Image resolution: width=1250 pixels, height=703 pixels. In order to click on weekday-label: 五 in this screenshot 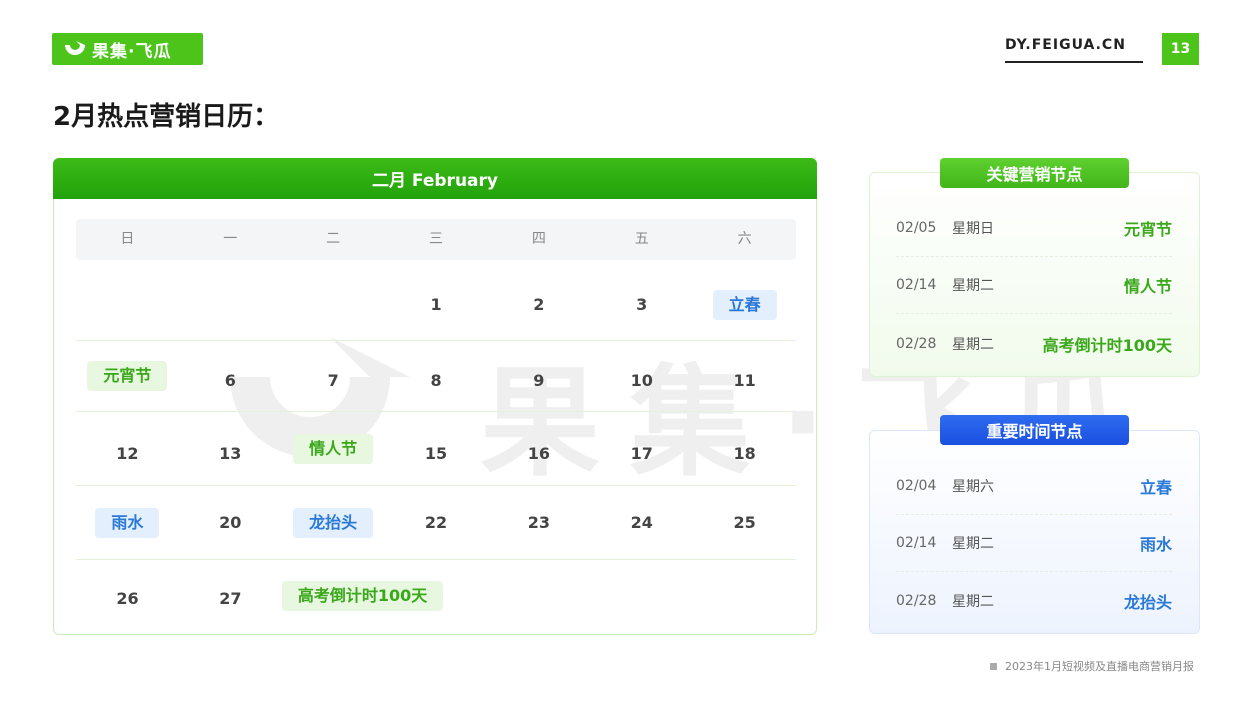, I will do `click(641, 239)`.